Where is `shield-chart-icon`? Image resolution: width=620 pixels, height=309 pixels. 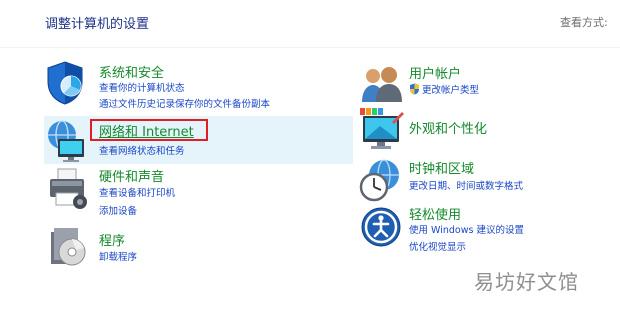
shield-chart-icon is located at coordinates (65, 83).